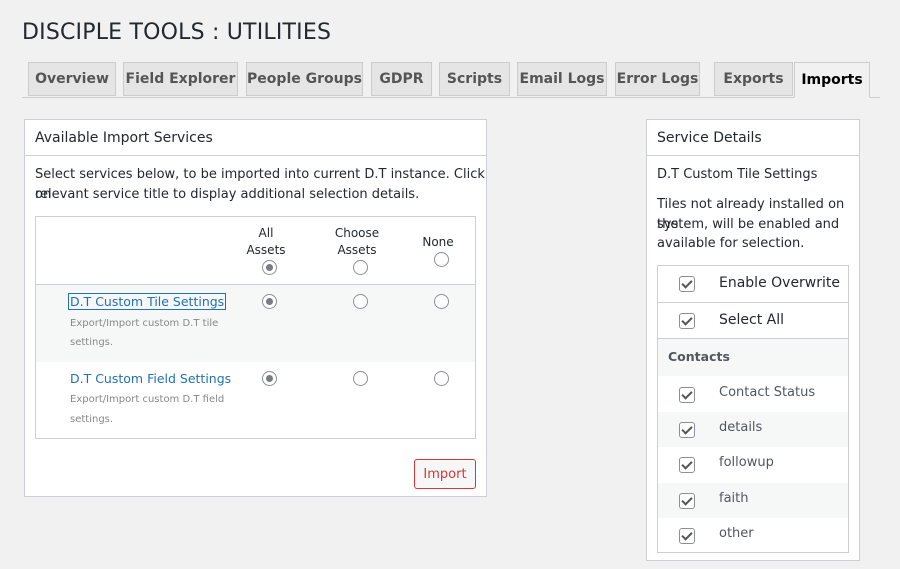 Image resolution: width=900 pixels, height=569 pixels. Describe the element at coordinates (746, 462) in the screenshot. I see `followup-label: followup` at that location.